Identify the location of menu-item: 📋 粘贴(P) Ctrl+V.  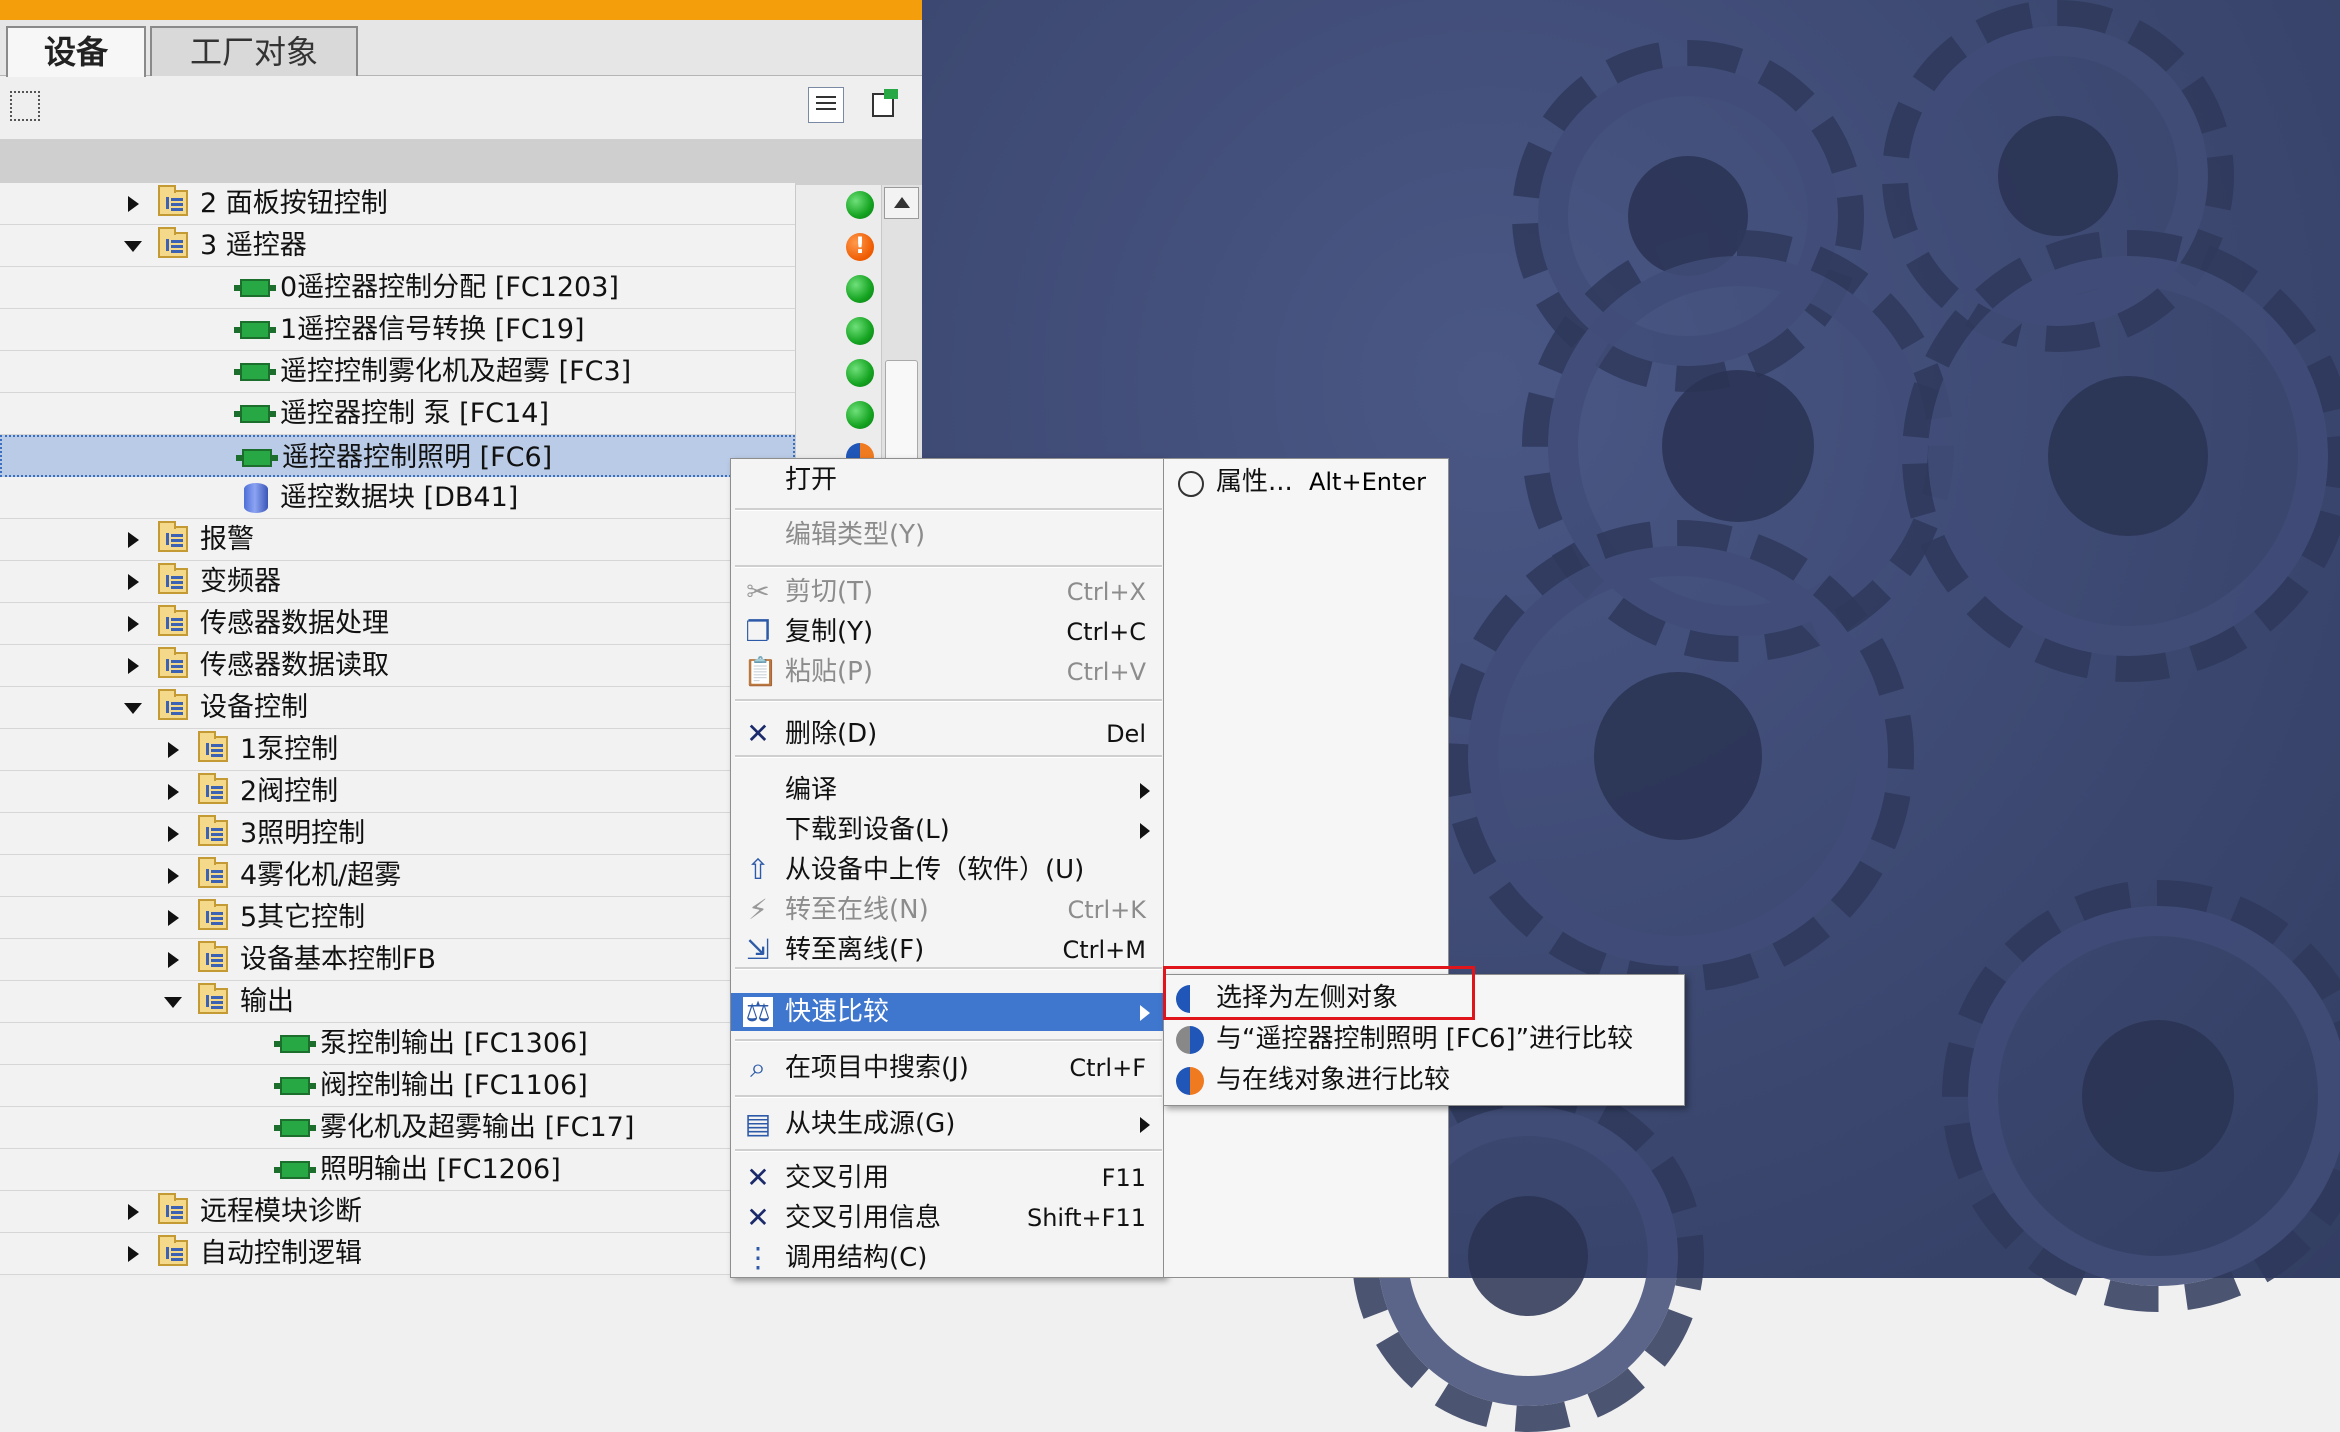
(948, 672).